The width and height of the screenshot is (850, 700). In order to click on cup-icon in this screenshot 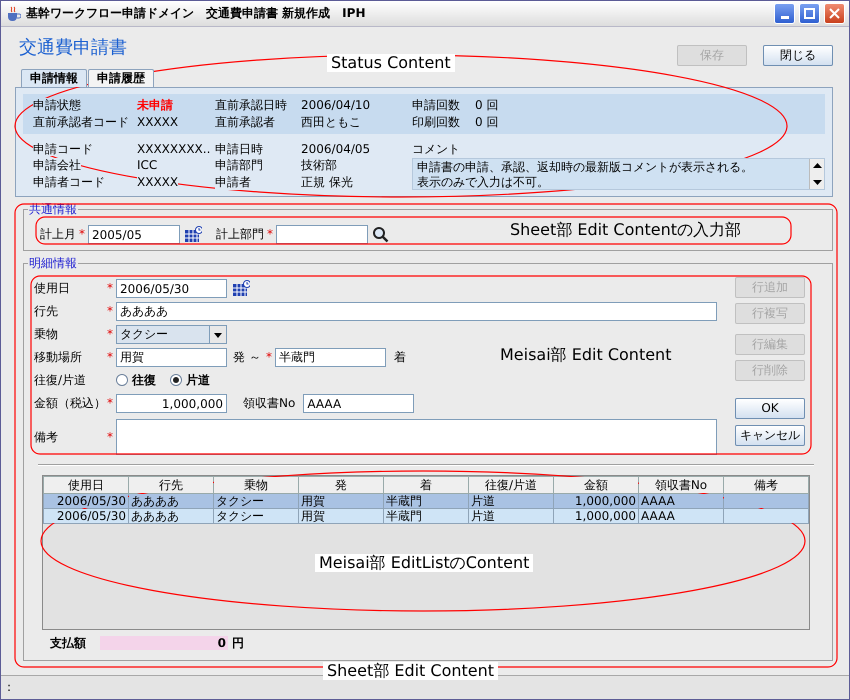, I will do `click(13, 13)`.